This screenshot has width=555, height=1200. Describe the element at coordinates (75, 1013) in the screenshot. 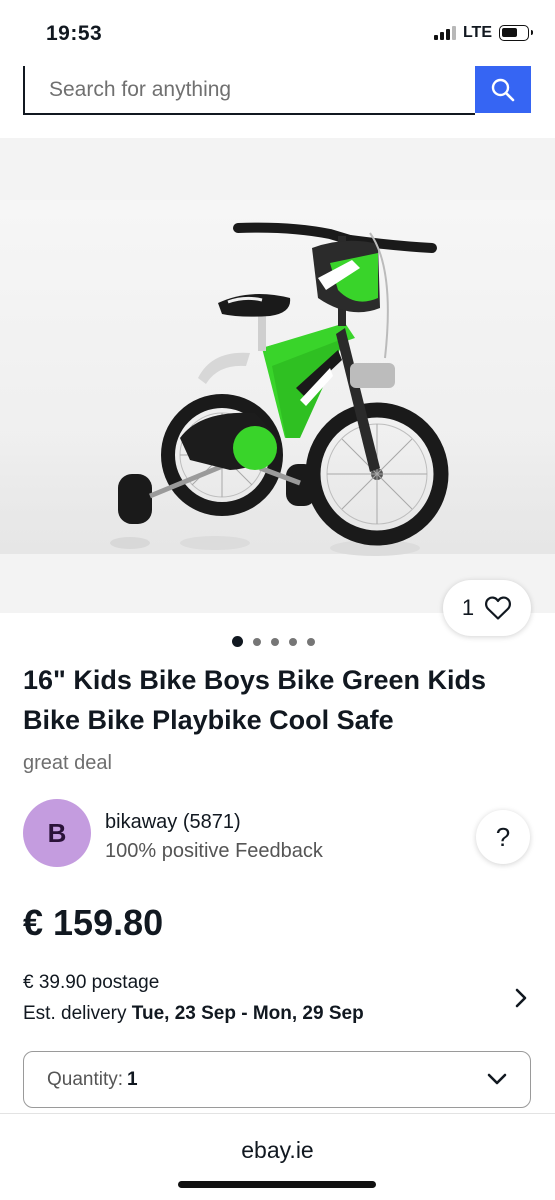

I see `delivery-prefix: Est. delivery` at that location.